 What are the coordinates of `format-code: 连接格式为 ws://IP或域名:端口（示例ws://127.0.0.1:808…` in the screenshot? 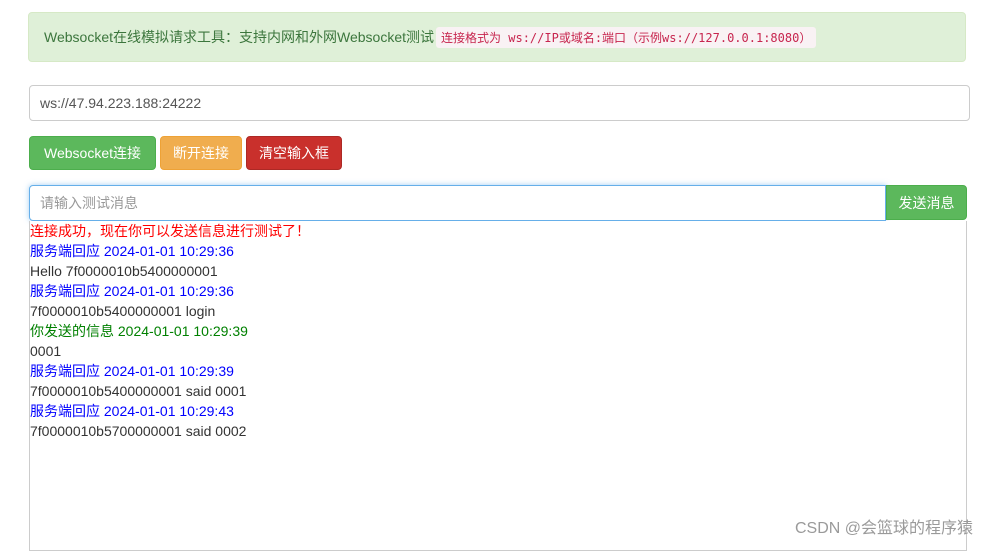 It's located at (626, 37).